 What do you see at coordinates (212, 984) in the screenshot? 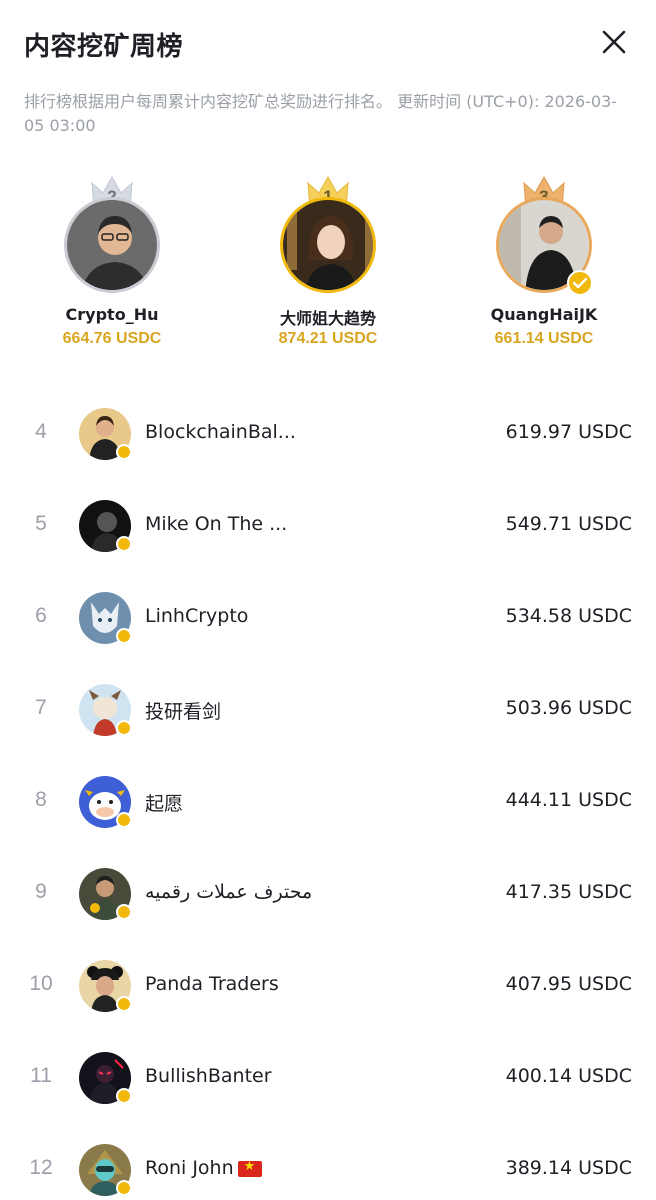
I see `user-name: Panda Traders` at bounding box center [212, 984].